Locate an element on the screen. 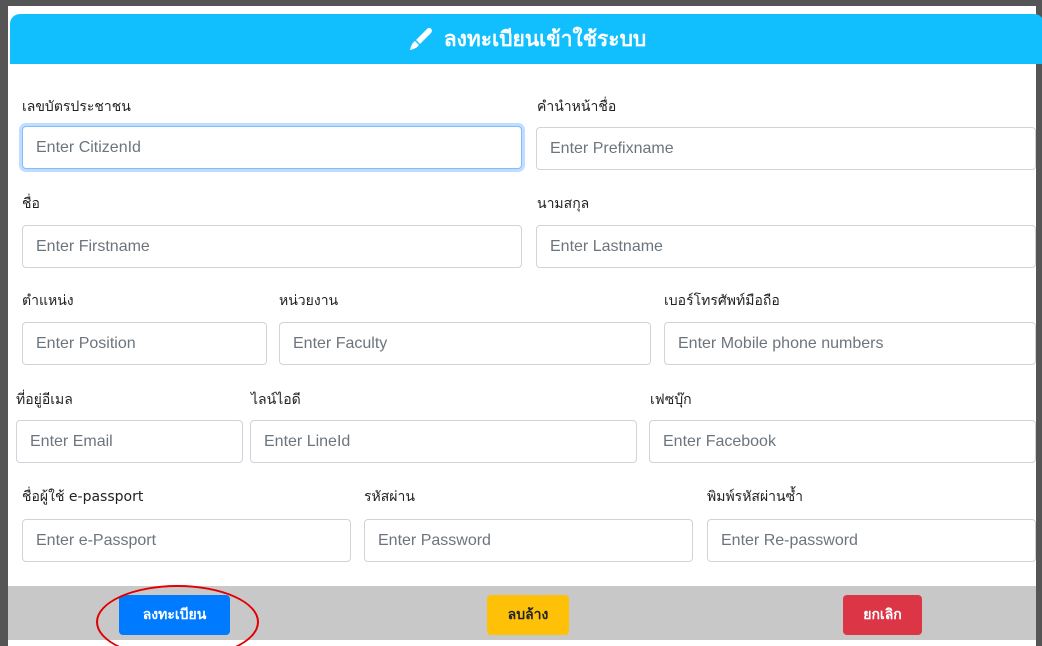 The height and width of the screenshot is (646, 1042). epassport-input is located at coordinates (186, 540).